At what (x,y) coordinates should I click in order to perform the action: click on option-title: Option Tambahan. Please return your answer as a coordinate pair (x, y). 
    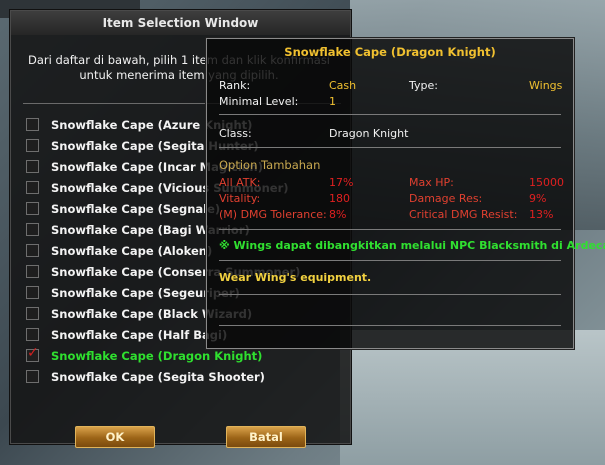
    Looking at the image, I should click on (270, 165).